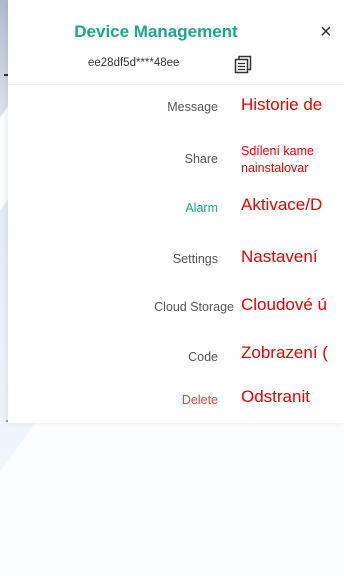 The image size is (344, 576). What do you see at coordinates (284, 304) in the screenshot?
I see `annotation-text: Cloudové ú` at bounding box center [284, 304].